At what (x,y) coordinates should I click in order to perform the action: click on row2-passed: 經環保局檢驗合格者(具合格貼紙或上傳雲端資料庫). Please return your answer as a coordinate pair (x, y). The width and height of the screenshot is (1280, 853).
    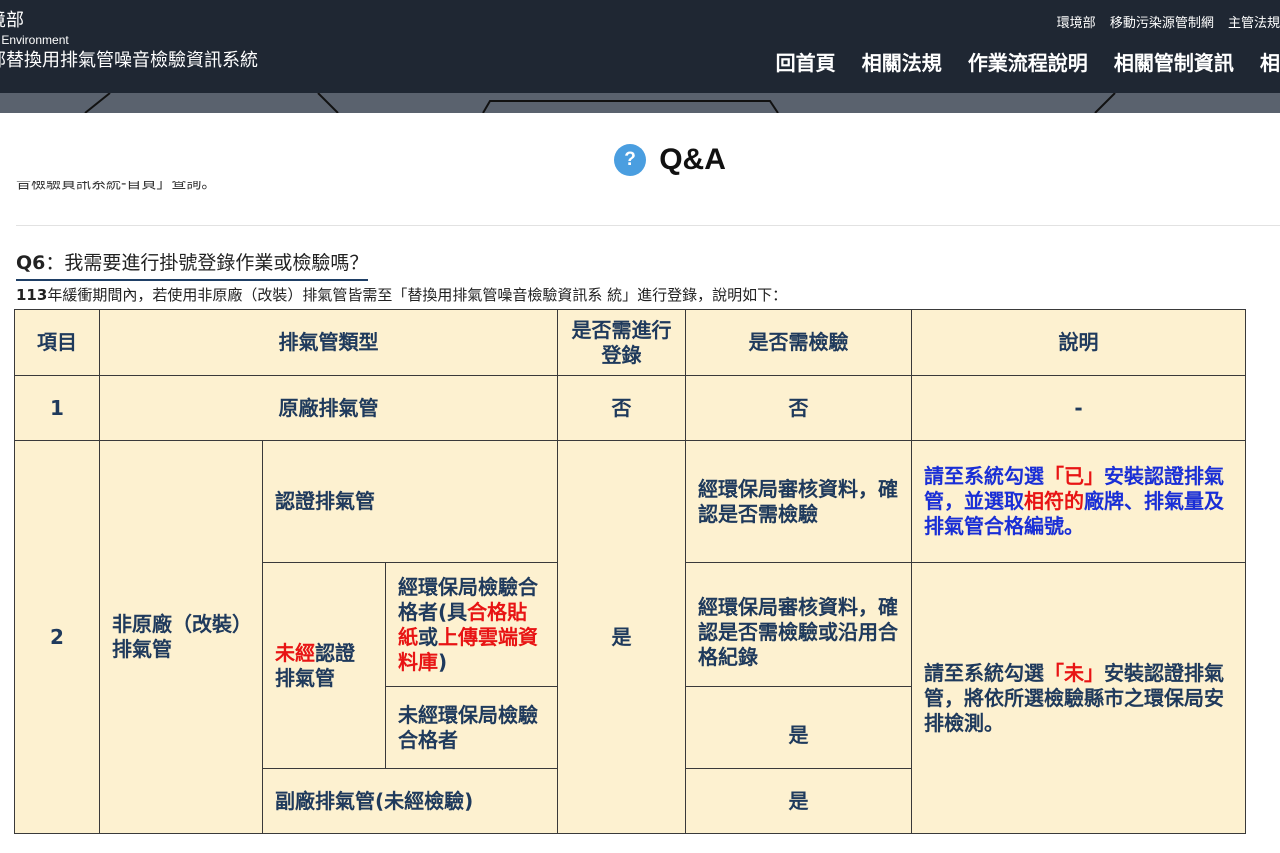
    Looking at the image, I should click on (471, 624).